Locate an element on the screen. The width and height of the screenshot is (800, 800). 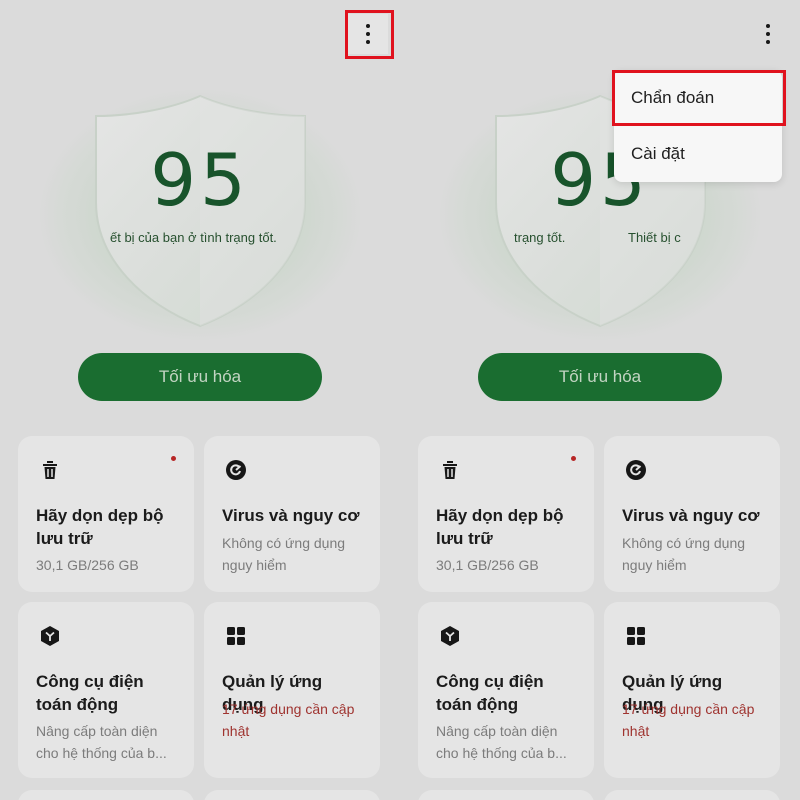
menu-item-settings: Cài đặt is located at coordinates (698, 154).